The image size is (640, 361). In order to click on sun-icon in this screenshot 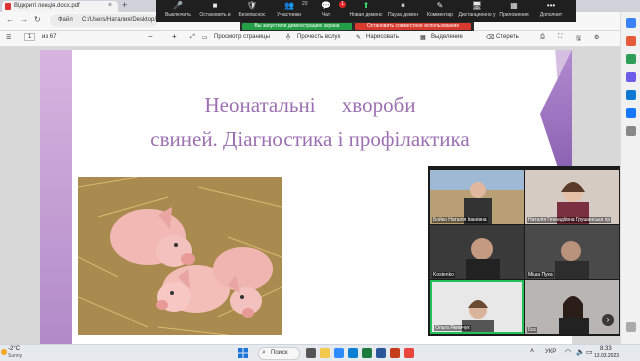, I will do `click(4, 352)`.